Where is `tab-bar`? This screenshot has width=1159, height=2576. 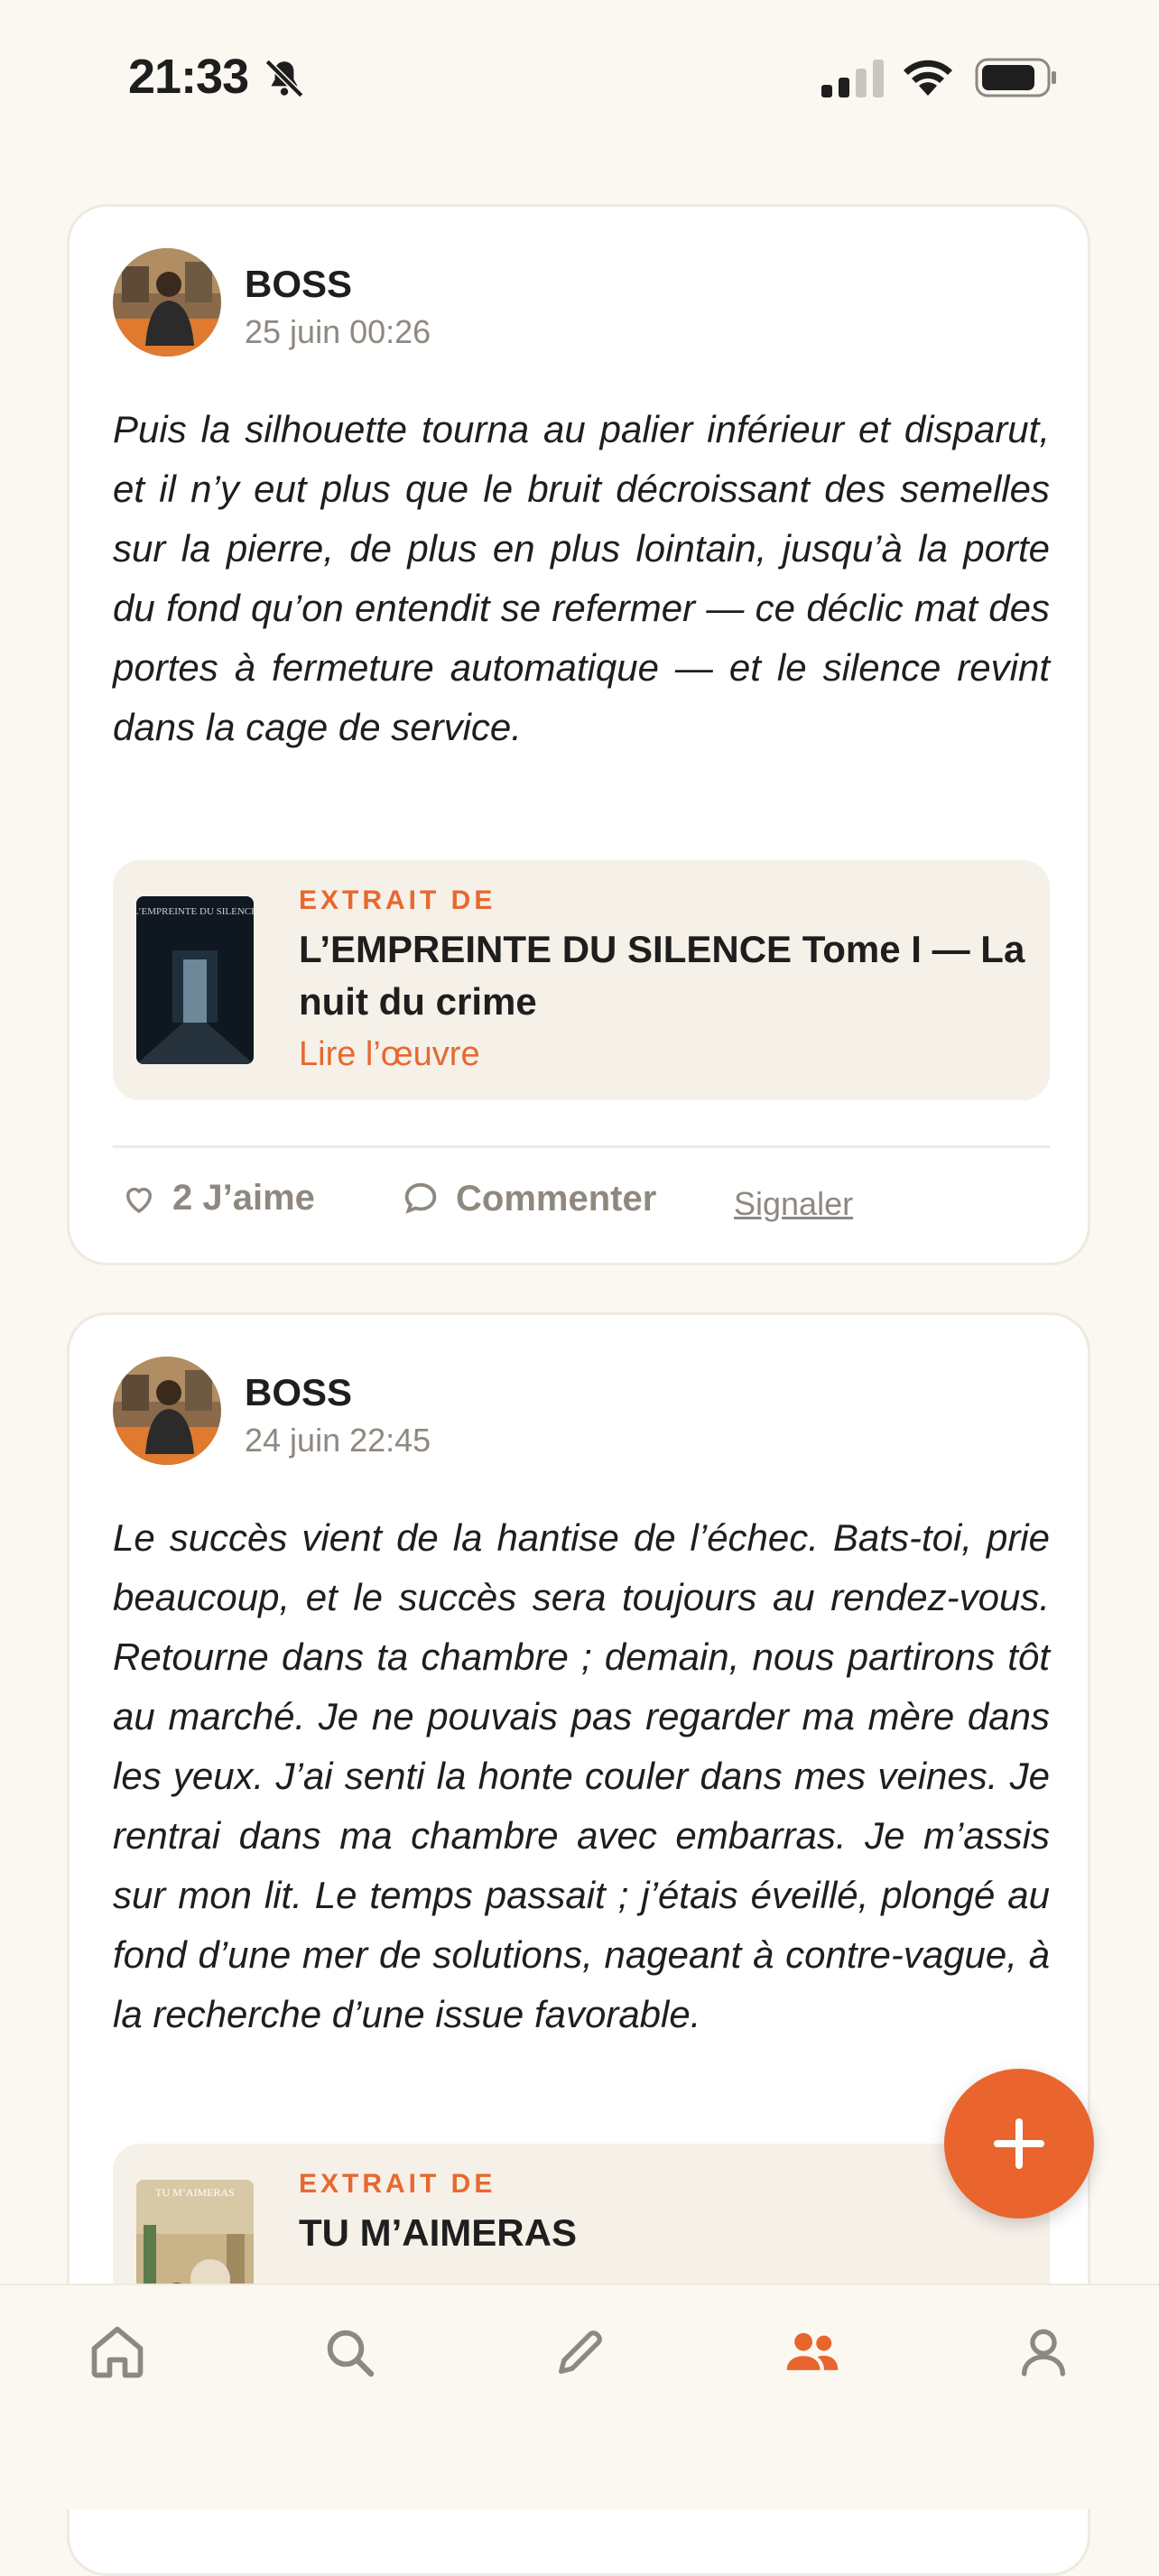 tab-bar is located at coordinates (579, 2396).